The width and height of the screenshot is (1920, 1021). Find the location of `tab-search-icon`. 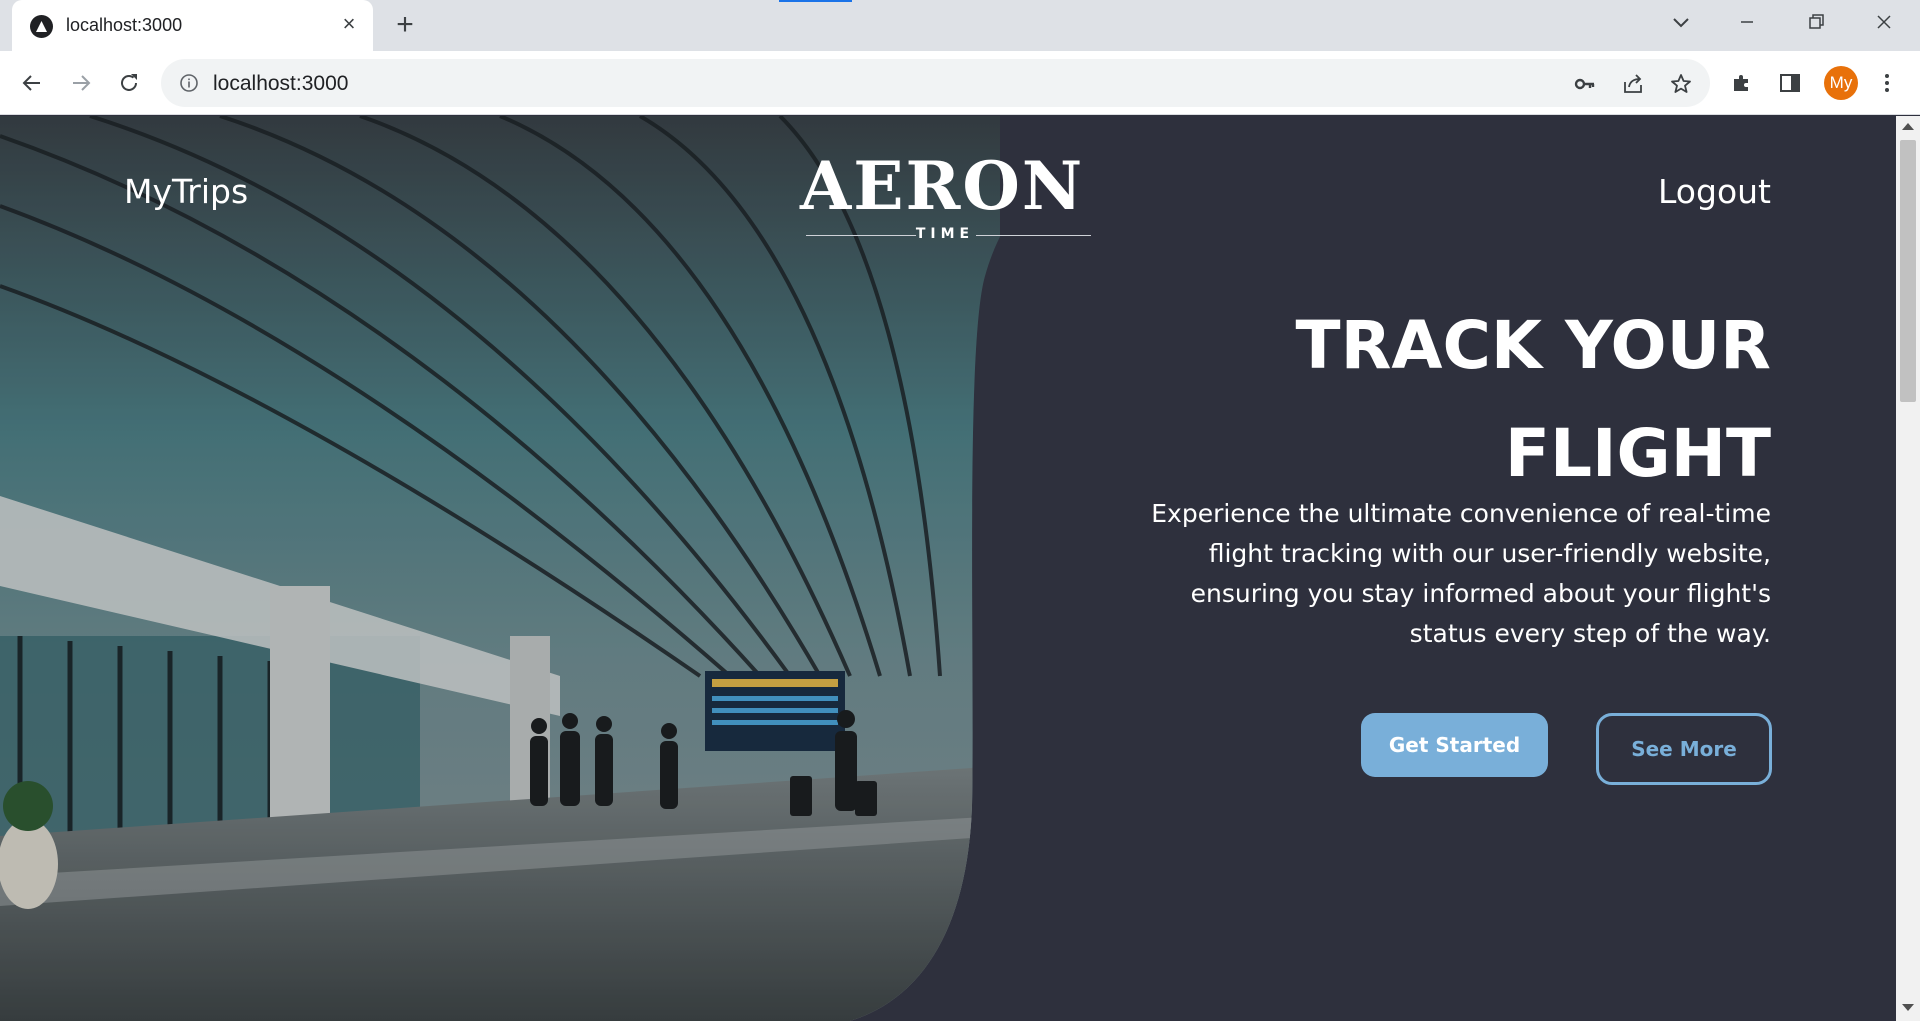

tab-search-icon is located at coordinates (1681, 23).